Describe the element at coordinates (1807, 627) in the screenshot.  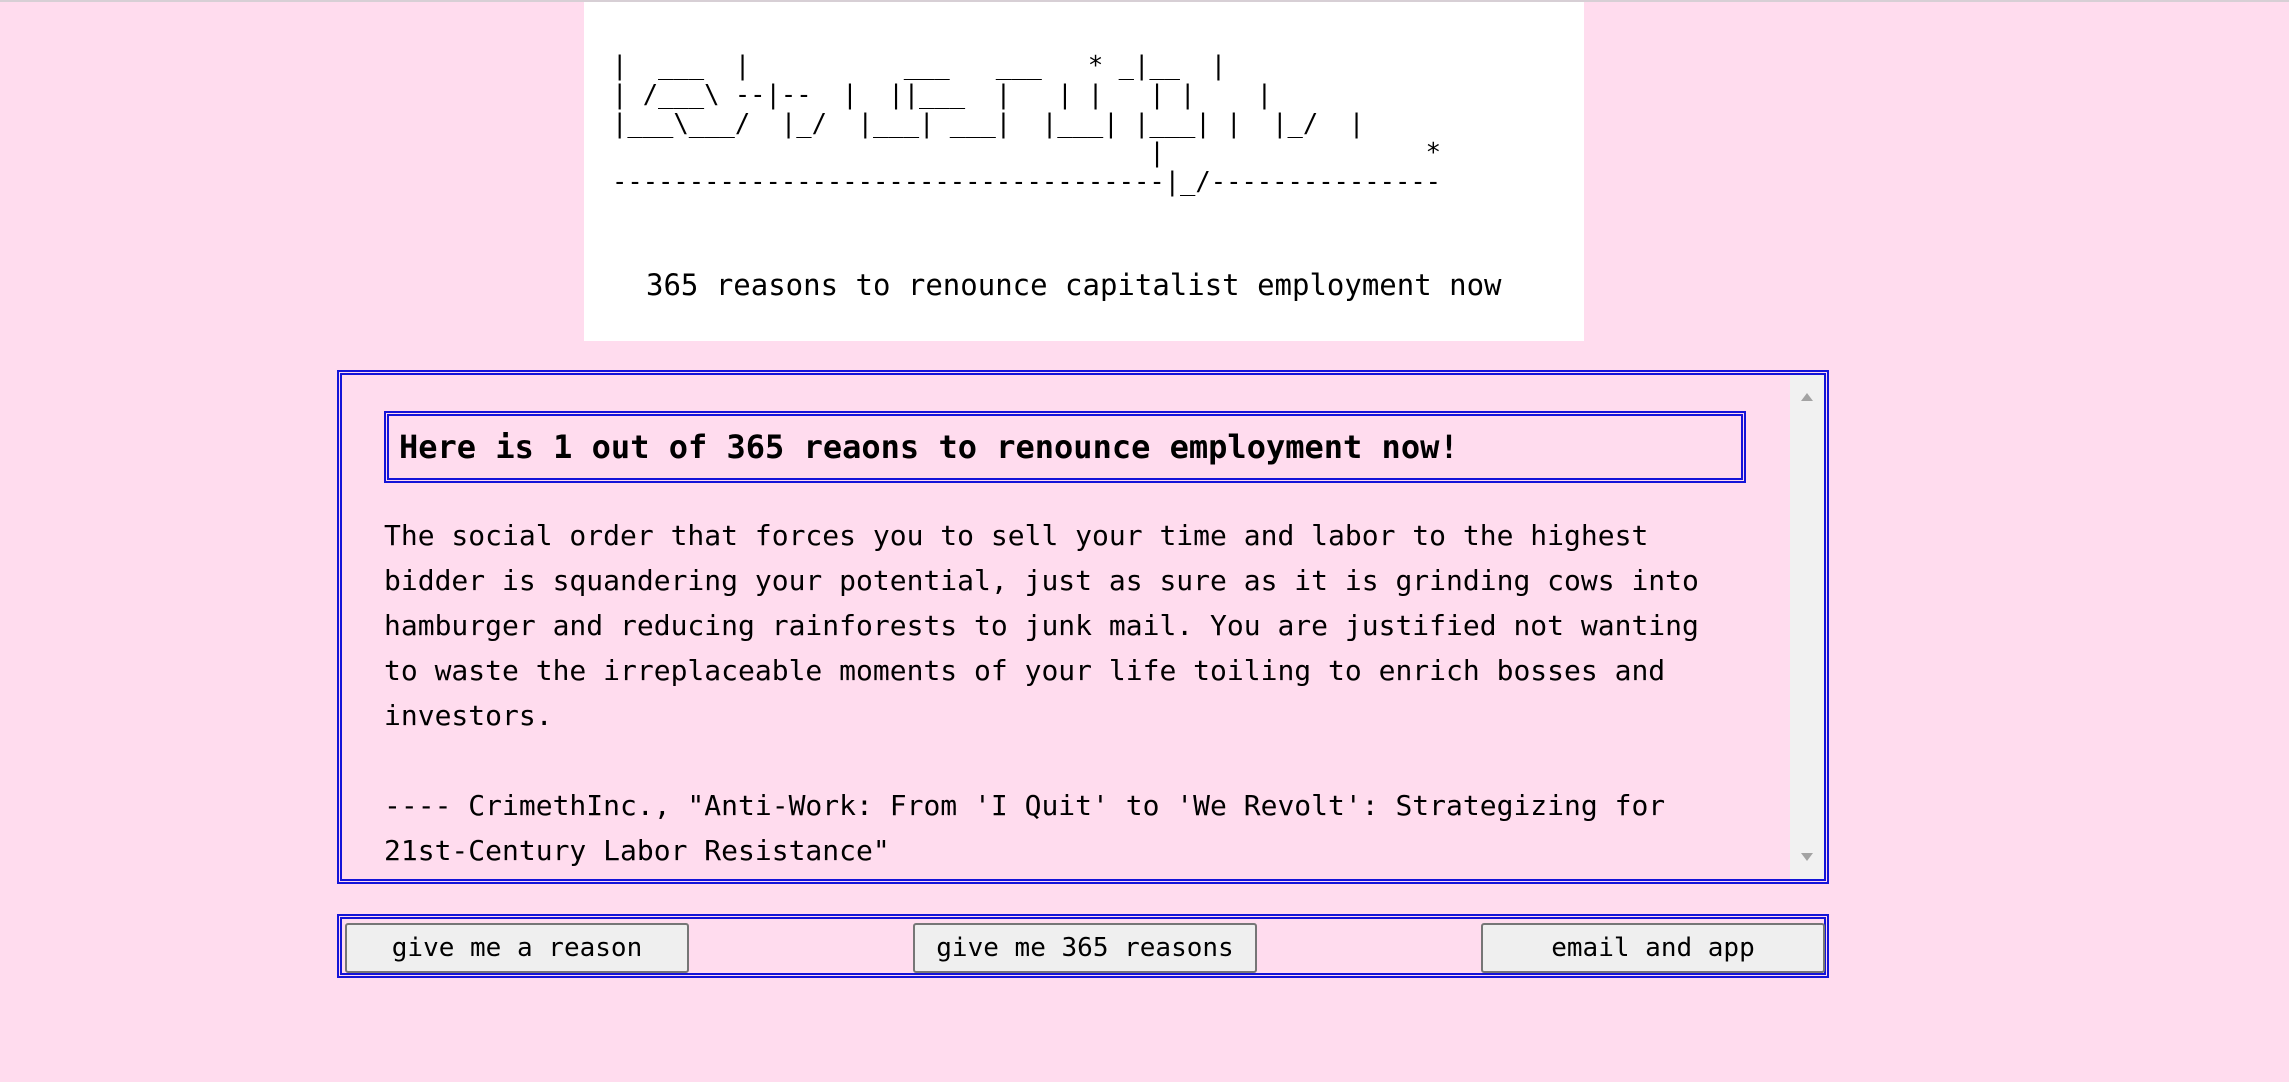
I see `vertical-scrollbar` at that location.